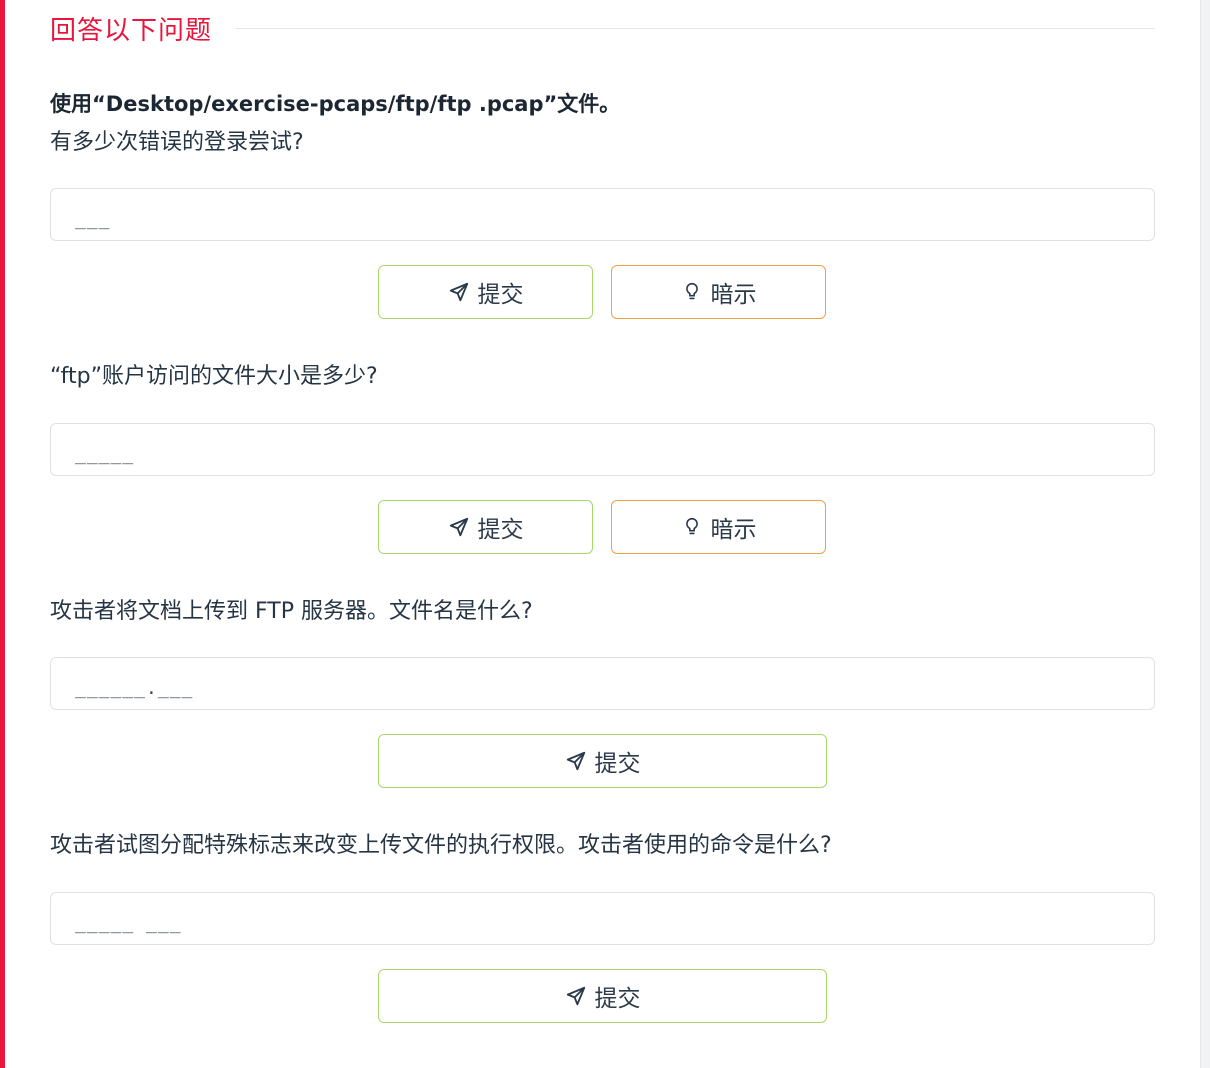  I want to click on question-4-text: 攻击者试图分配特殊标志来改变上传文件的执行权限。攻击者使用的命令是什么?, so click(441, 845).